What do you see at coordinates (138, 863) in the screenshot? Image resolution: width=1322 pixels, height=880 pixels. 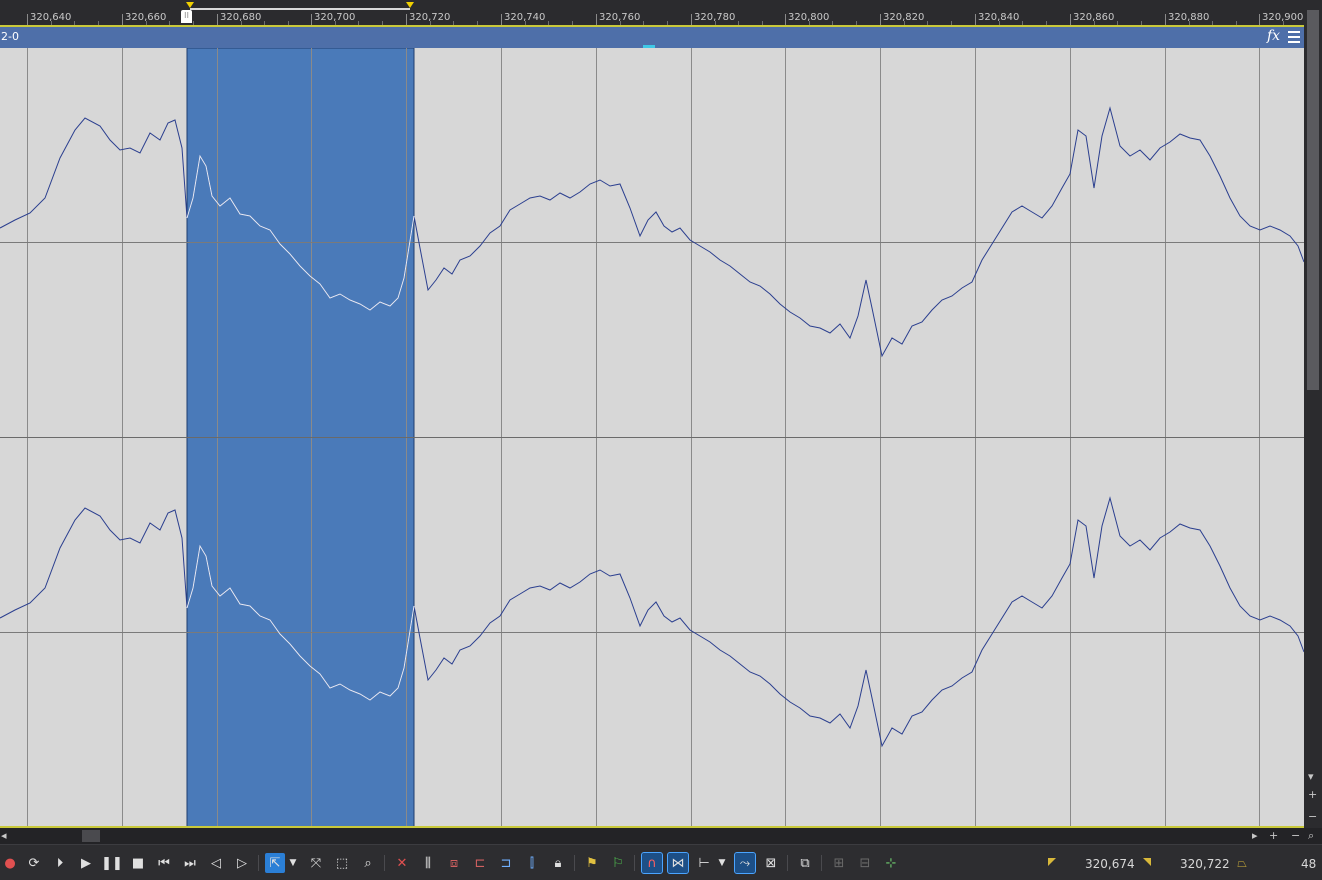 I see `stop-icon: ■` at bounding box center [138, 863].